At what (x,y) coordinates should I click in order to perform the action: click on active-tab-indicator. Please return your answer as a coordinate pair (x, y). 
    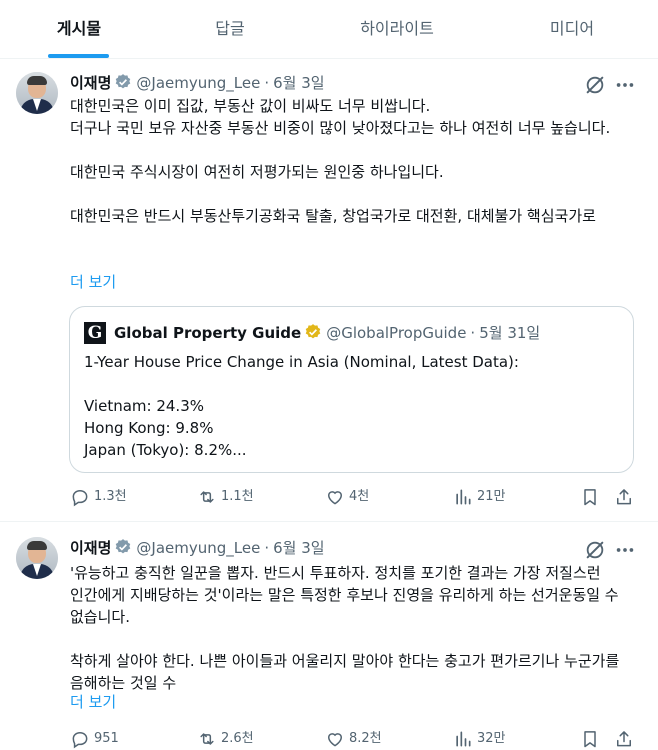
    Looking at the image, I should click on (78, 56).